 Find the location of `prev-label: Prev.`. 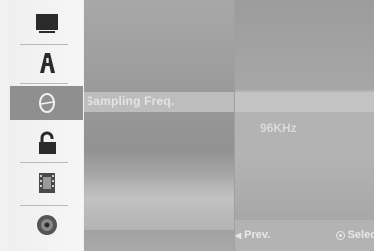

prev-label: Prev. is located at coordinates (257, 235).